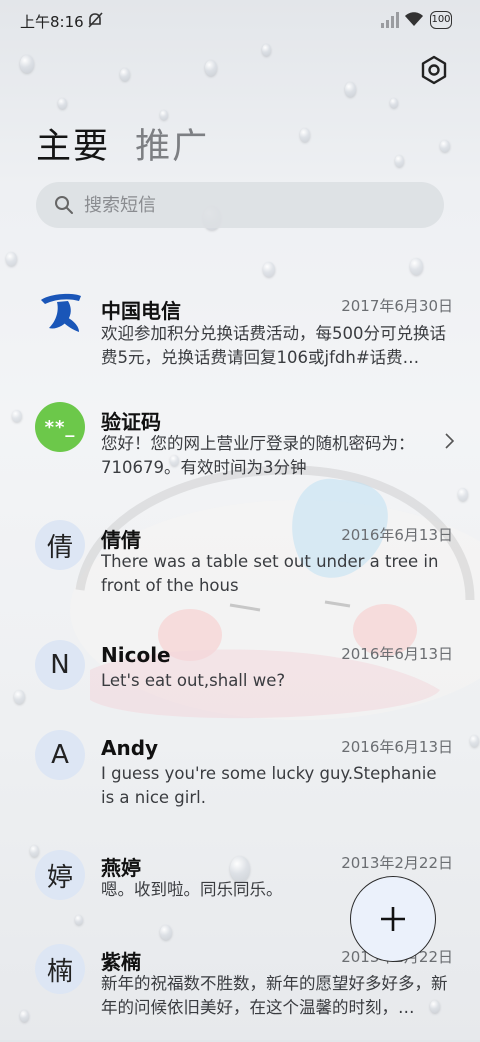  I want to click on avatar: 倩, so click(60, 545).